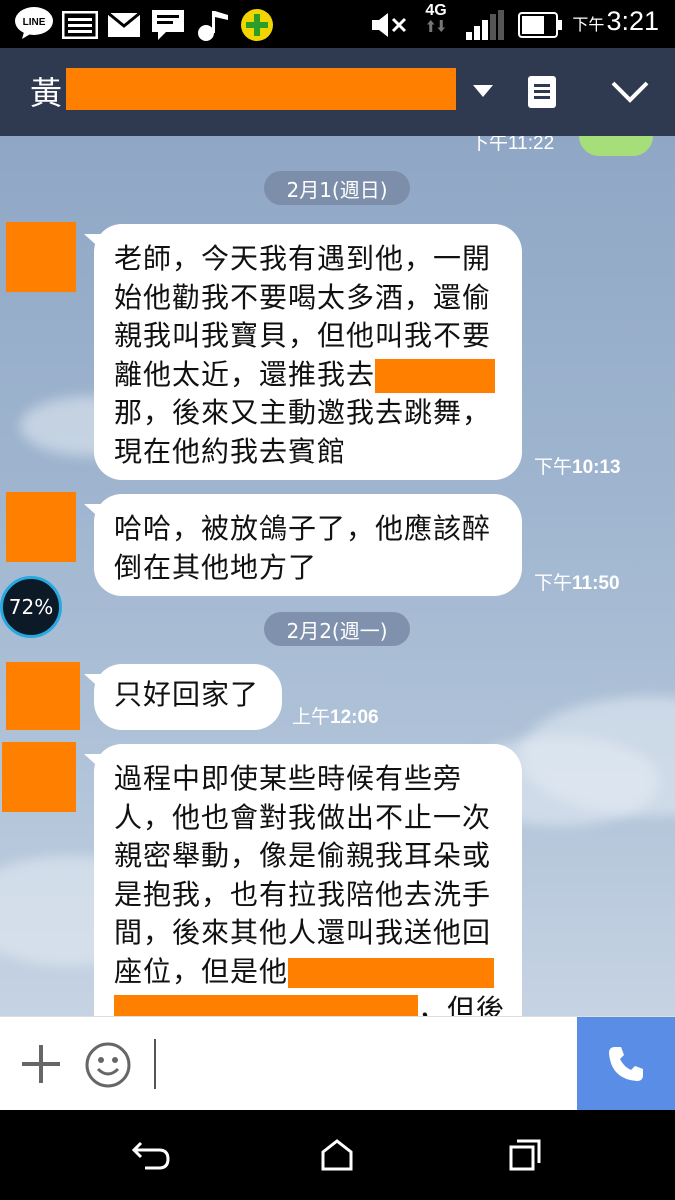 This screenshot has width=675, height=1200. Describe the element at coordinates (615, 21) in the screenshot. I see `clock: 下午3:21` at that location.